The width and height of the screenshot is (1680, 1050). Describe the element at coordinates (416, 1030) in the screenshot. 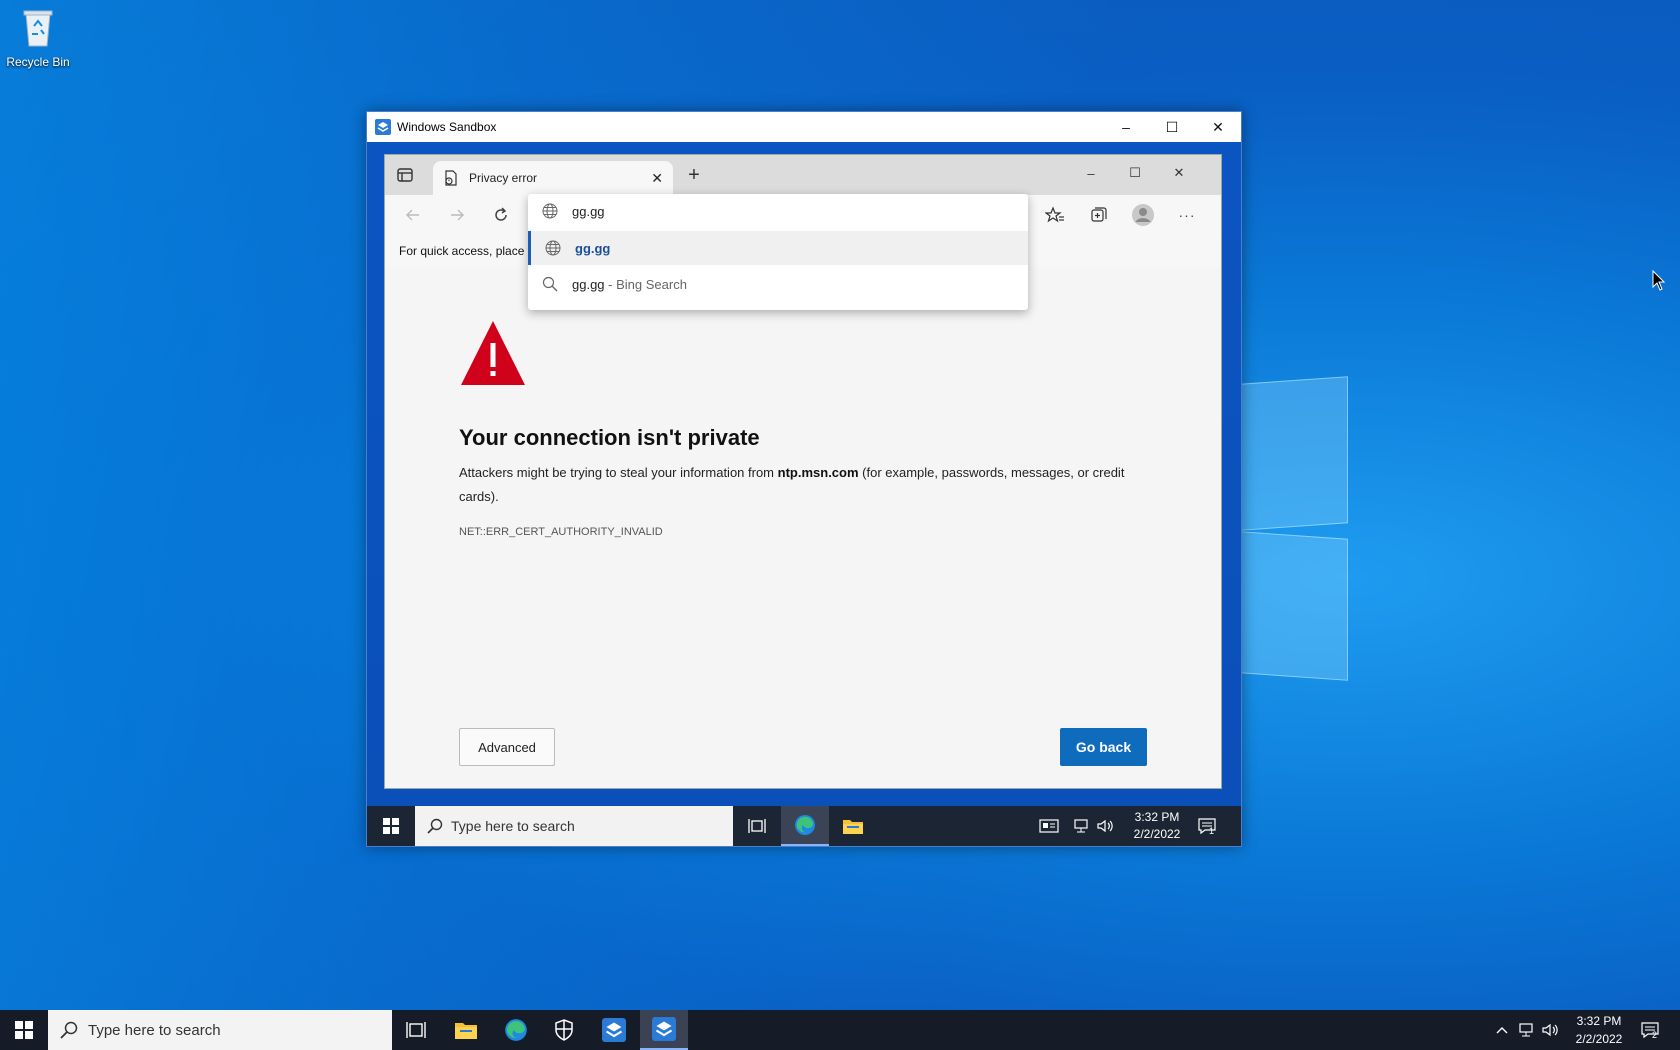

I see `task-view-button` at that location.